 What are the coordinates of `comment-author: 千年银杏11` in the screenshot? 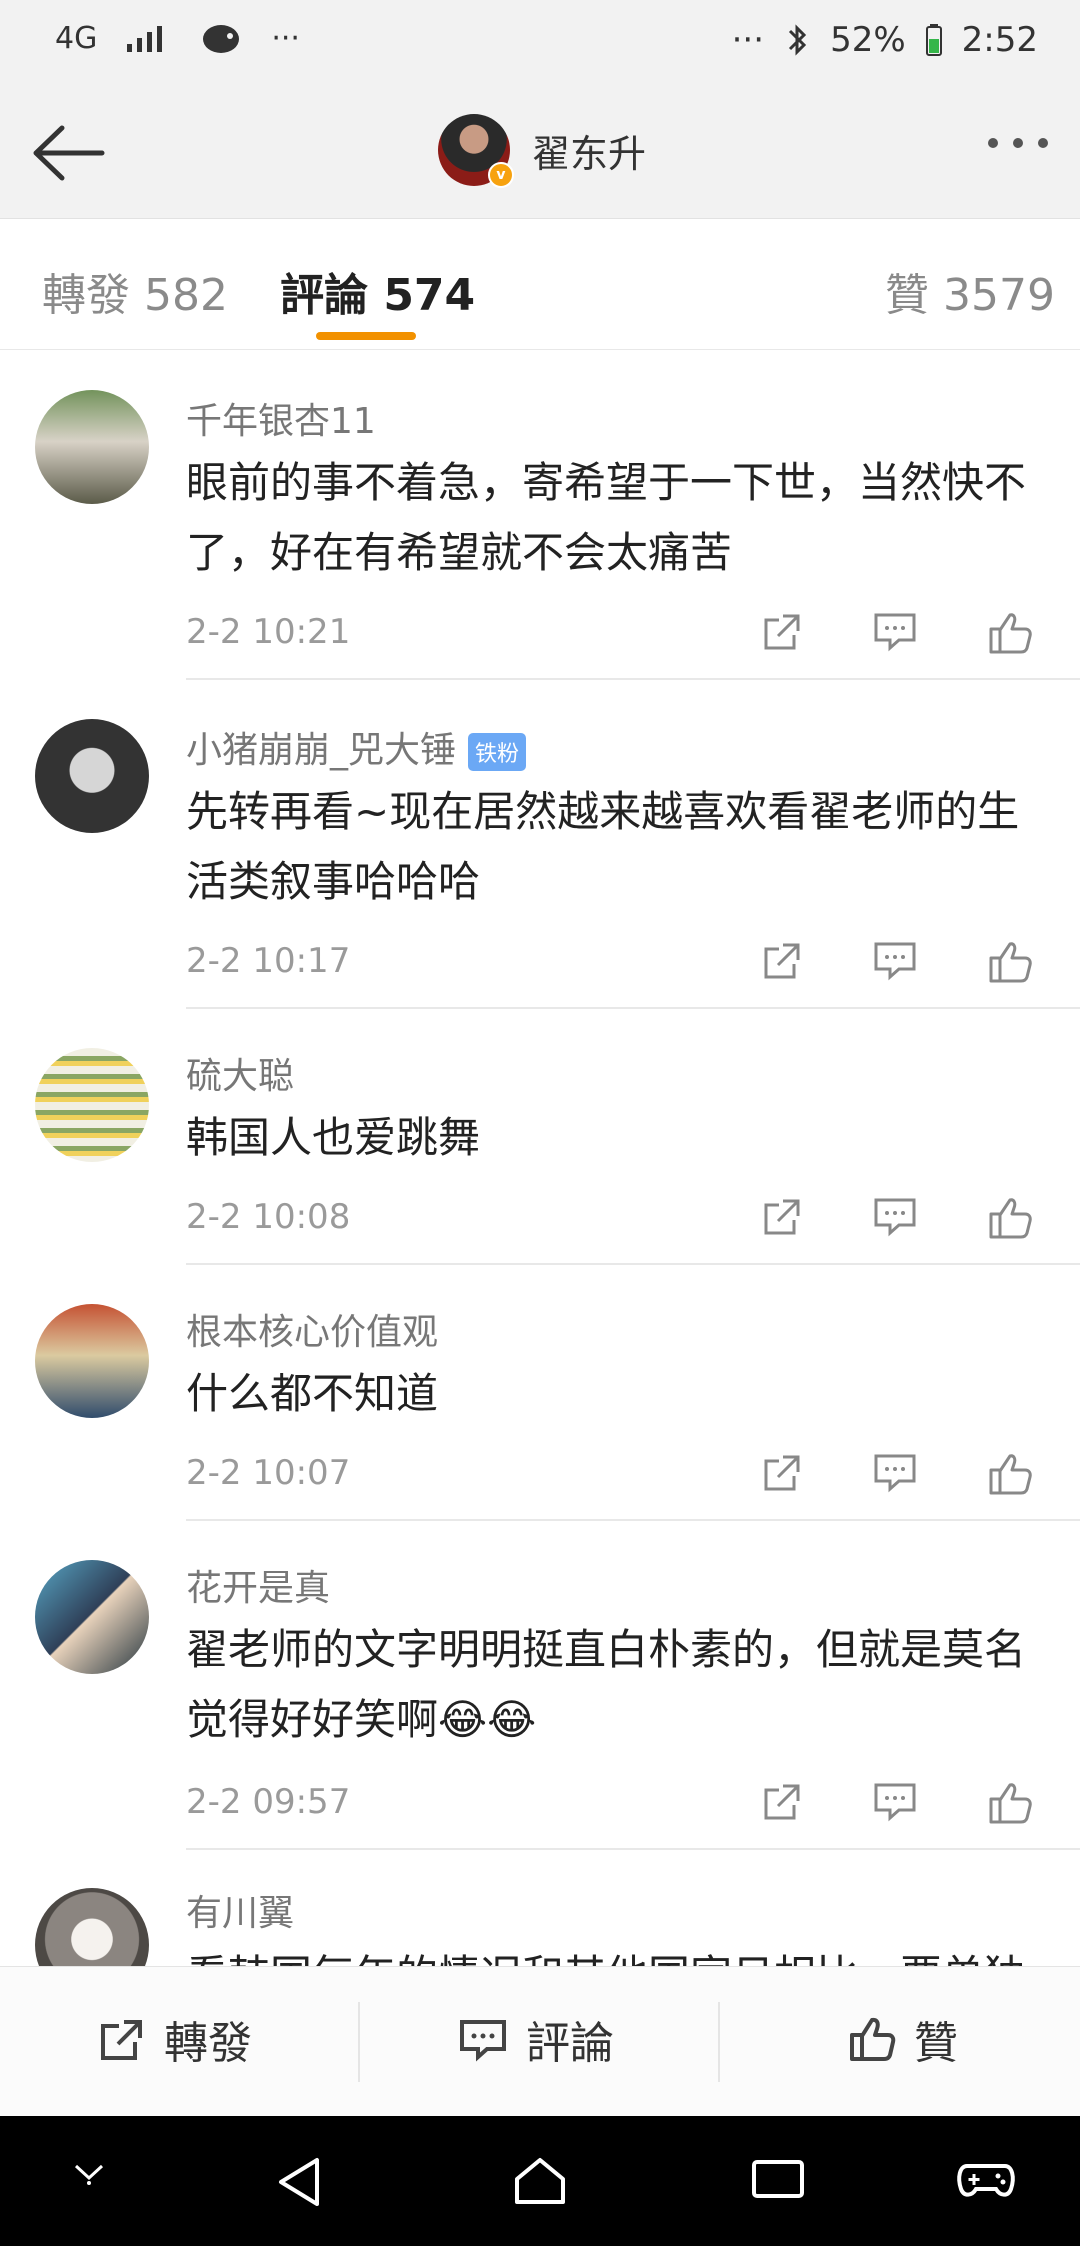 It's located at (281, 418).